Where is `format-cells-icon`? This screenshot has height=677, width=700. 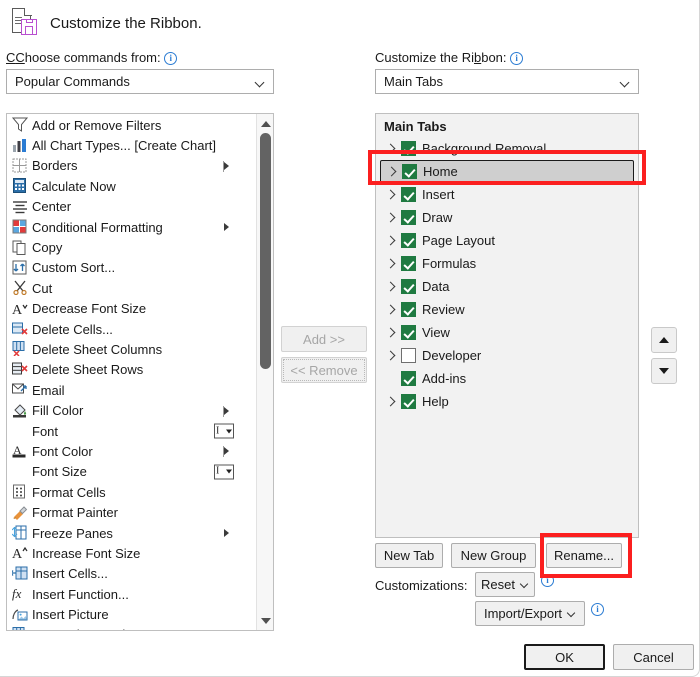 format-cells-icon is located at coordinates (20, 492).